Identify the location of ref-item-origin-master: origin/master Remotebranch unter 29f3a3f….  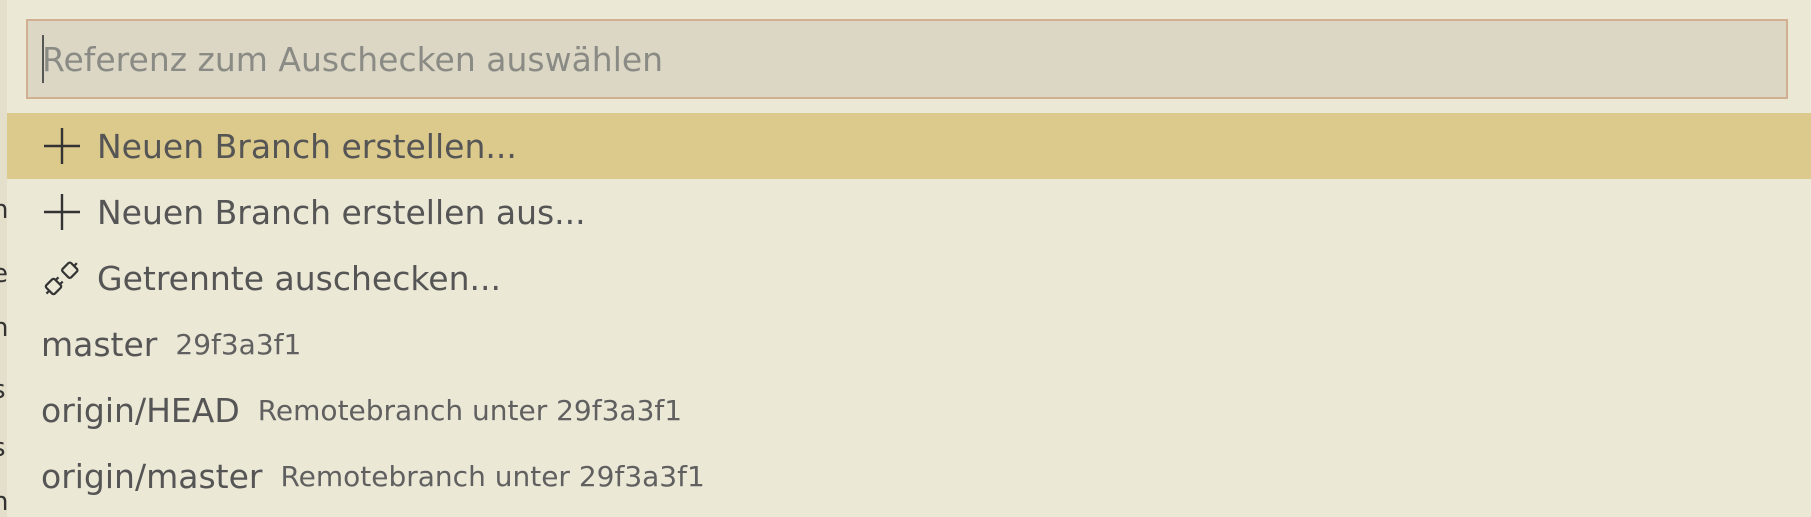
(909, 476).